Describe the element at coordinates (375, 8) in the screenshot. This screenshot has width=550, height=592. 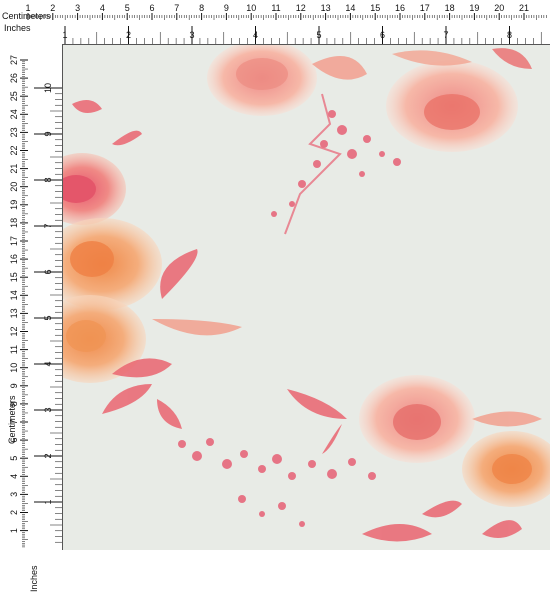
I see `ruler-top-cm-label: 15` at that location.